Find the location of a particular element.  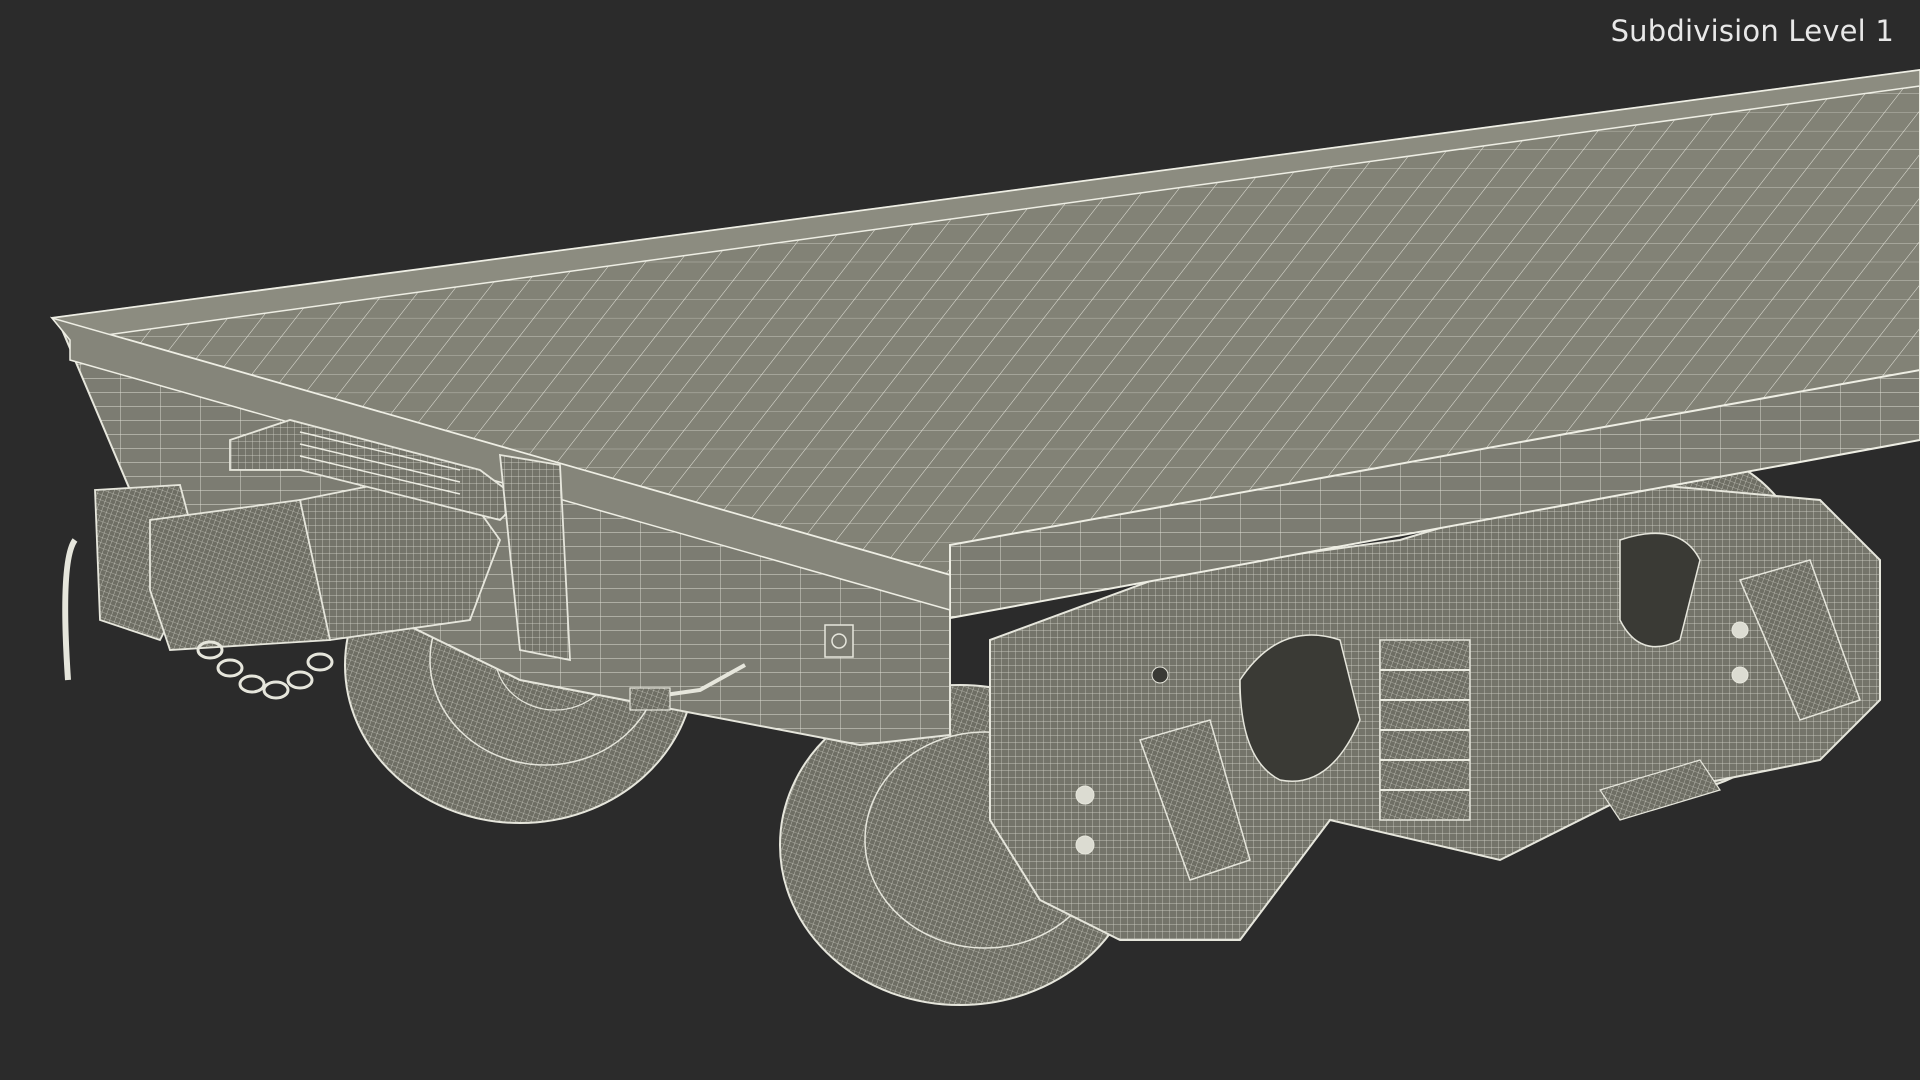

subdivision-level-label: Subdivision Level 1 is located at coordinates (1752, 31).